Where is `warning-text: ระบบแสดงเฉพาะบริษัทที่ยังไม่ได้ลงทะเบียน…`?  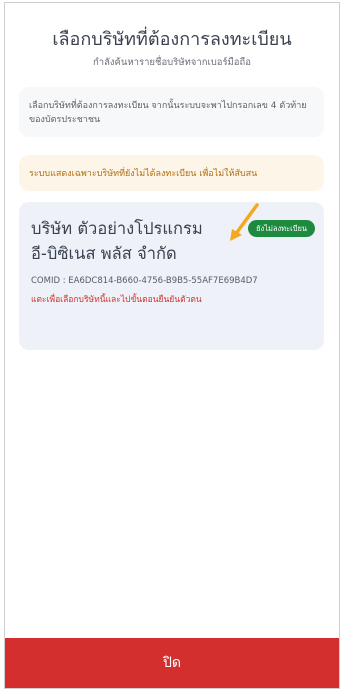 warning-text: ระบบแสดงเฉพาะบริษัทที่ยังไม่ได้ลงทะเบียน… is located at coordinates (143, 174).